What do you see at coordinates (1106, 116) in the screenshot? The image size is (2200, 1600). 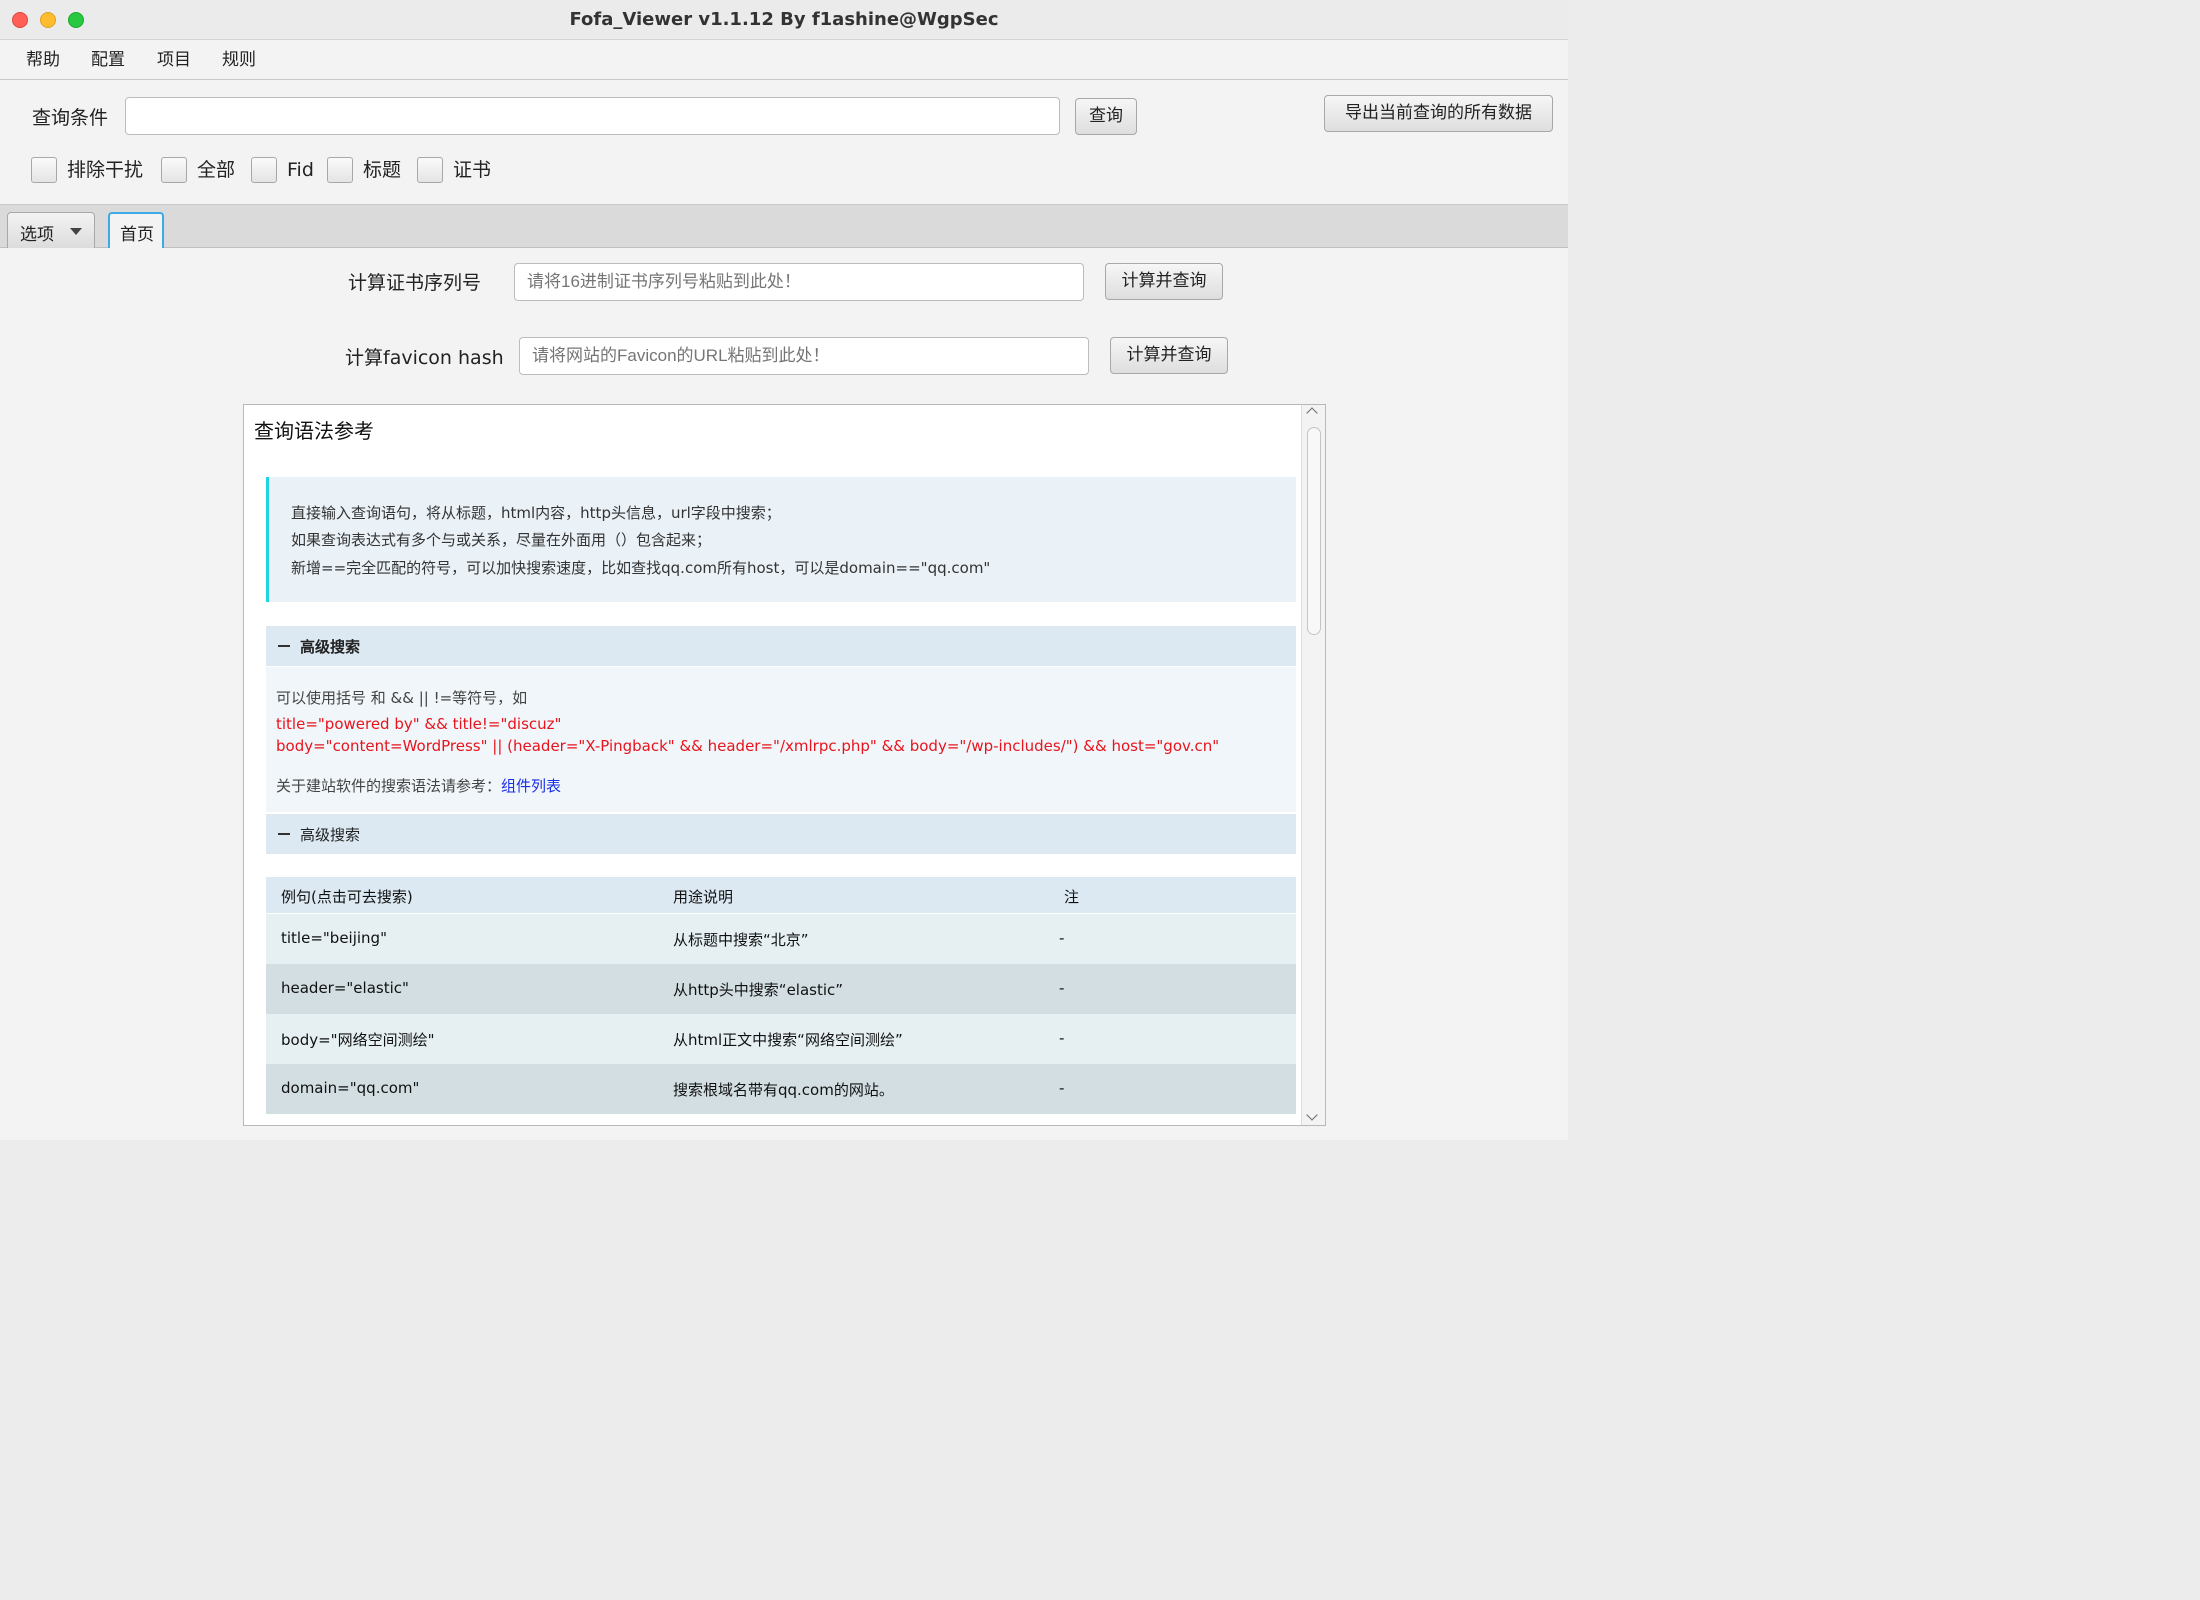 I see `search-button: 查询` at bounding box center [1106, 116].